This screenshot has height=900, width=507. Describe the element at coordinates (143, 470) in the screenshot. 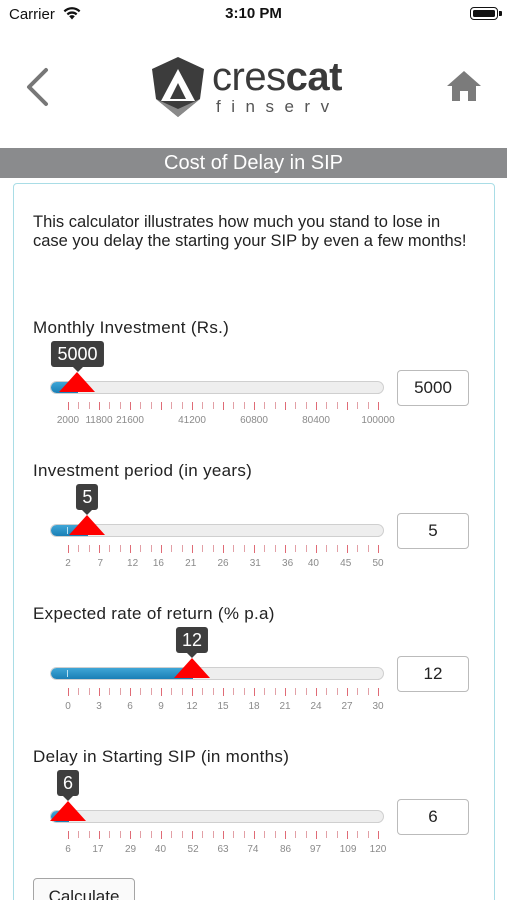

I see `investment-period-label: Investment period (in years)` at that location.